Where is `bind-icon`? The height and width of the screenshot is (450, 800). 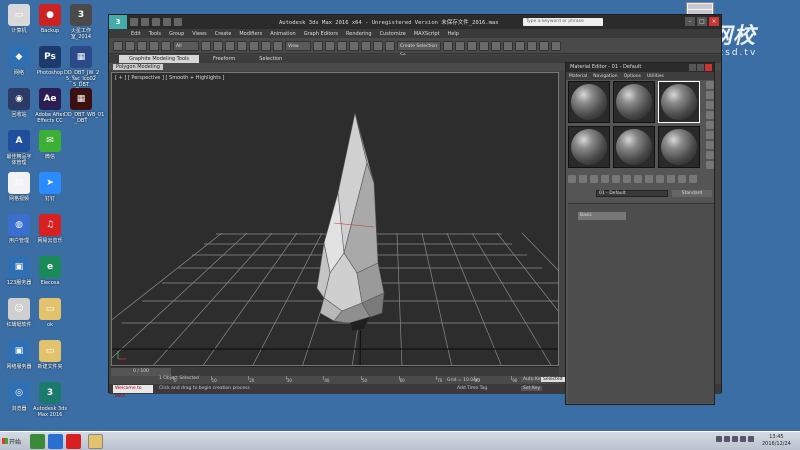
bind-icon is located at coordinates (166, 45).